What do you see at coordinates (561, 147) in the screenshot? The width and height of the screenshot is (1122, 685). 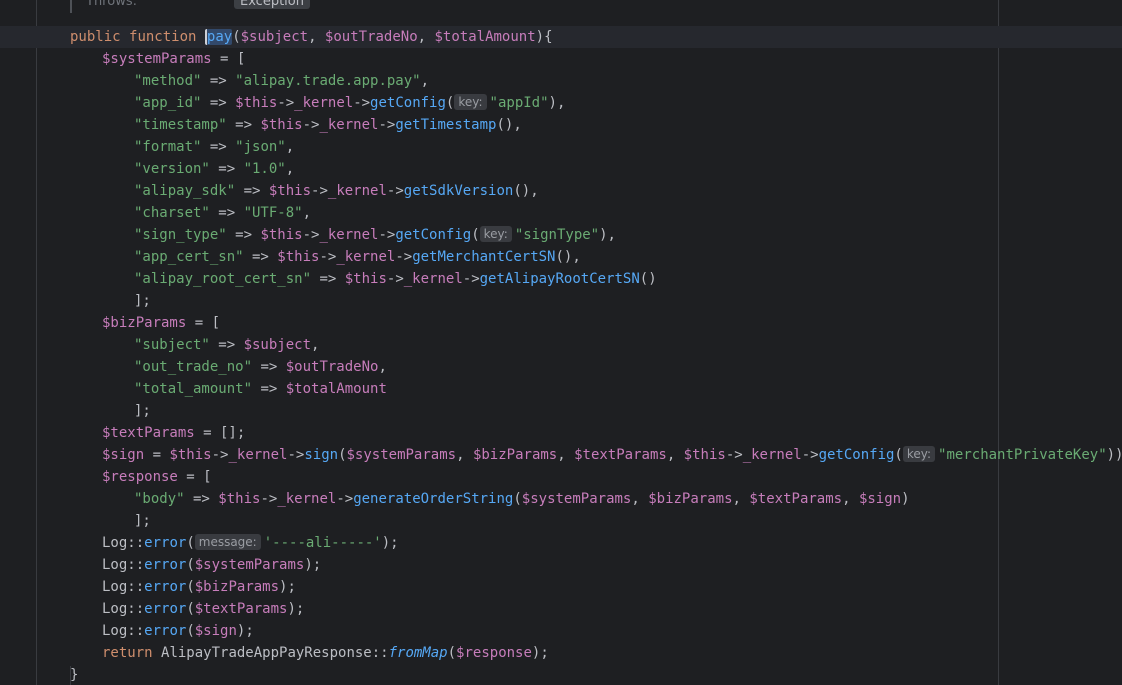 I see `code-line: "format" => "json",` at bounding box center [561, 147].